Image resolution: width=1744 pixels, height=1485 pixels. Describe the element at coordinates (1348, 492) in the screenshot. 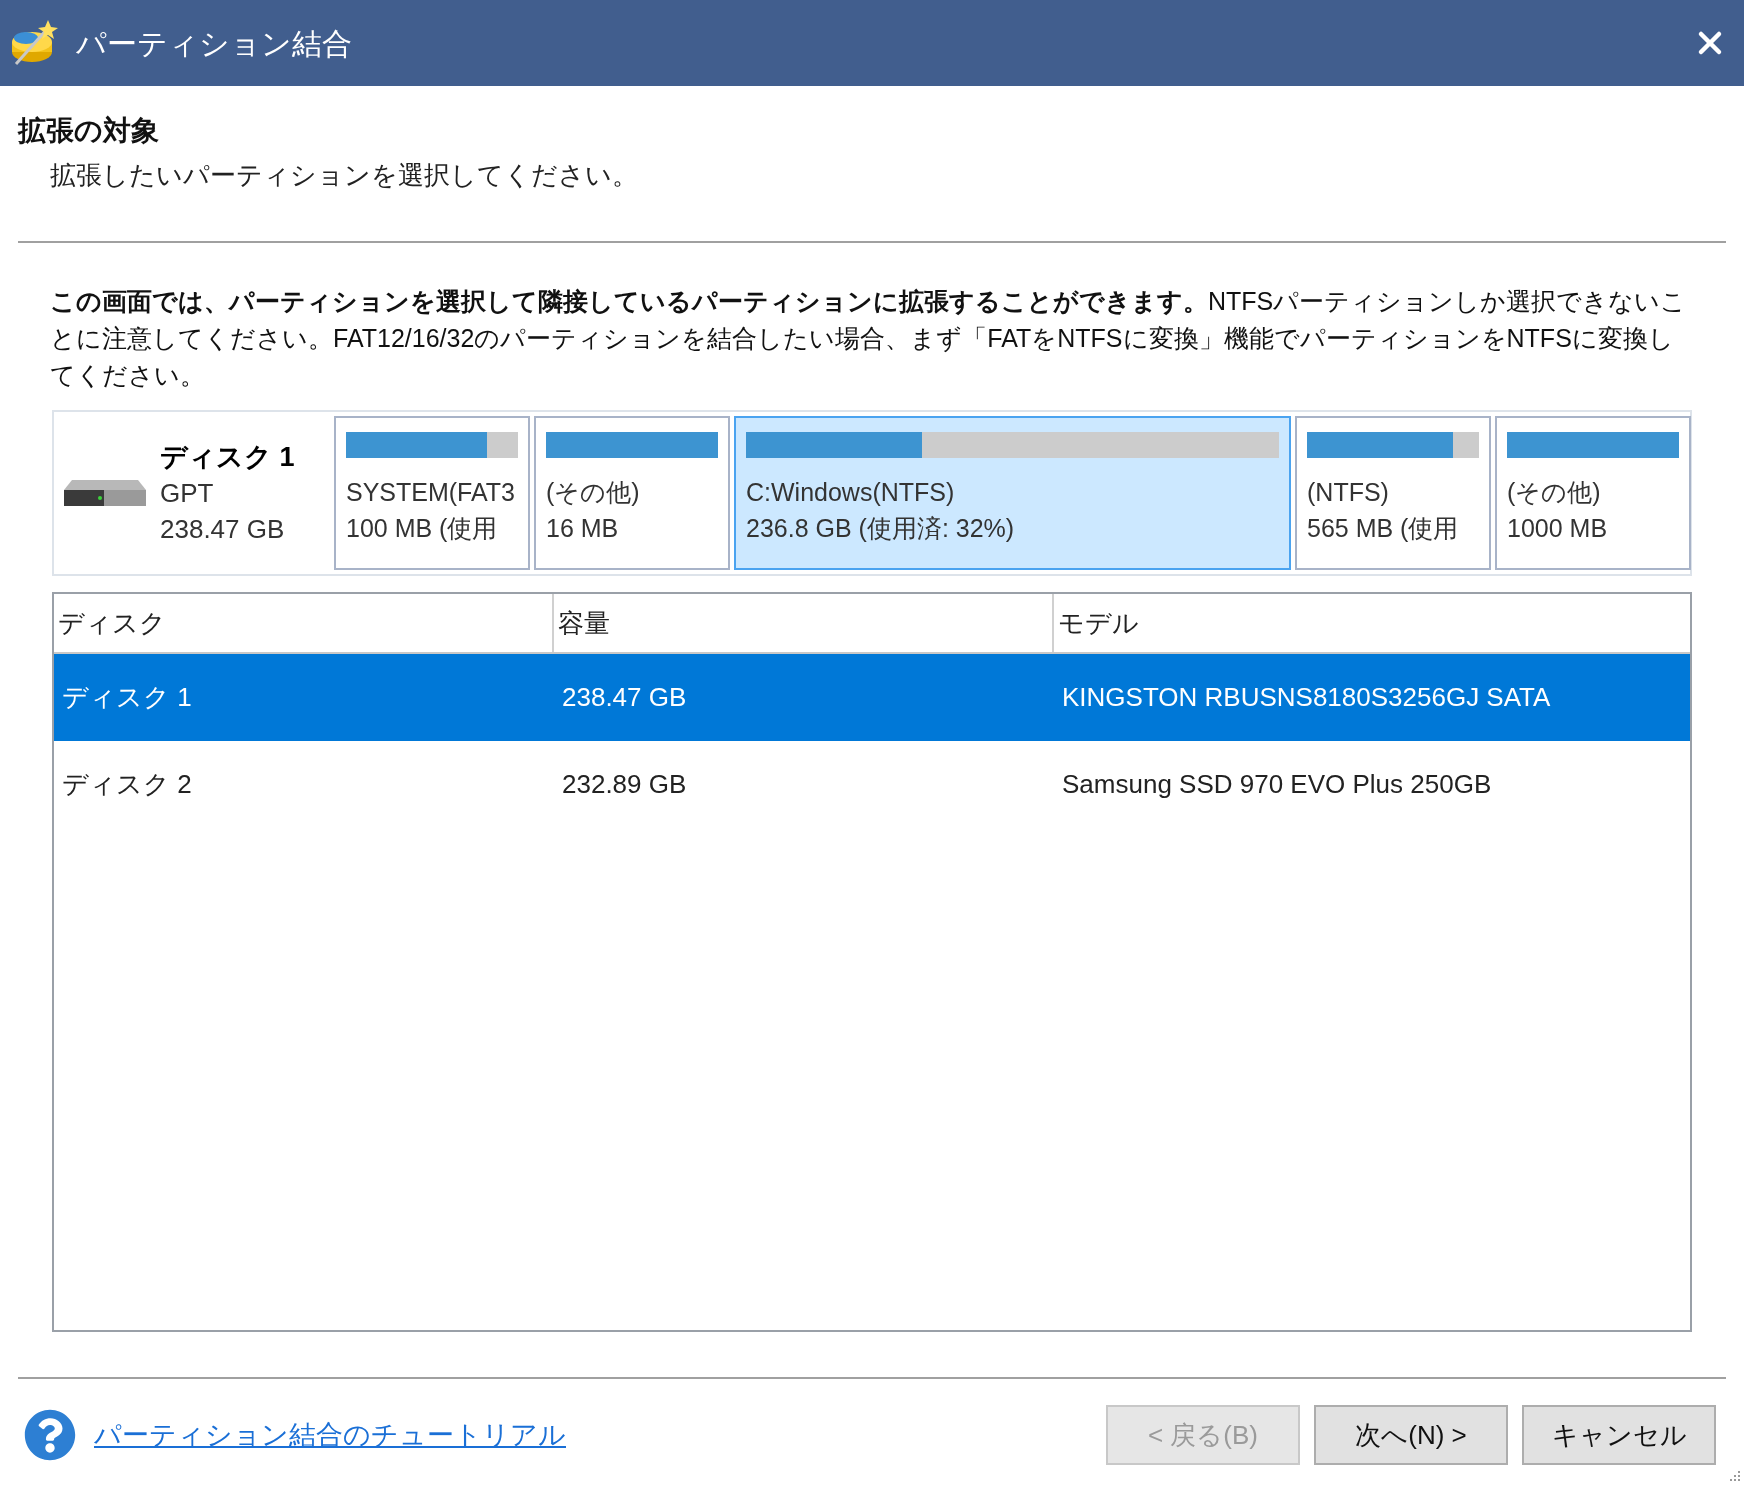

I see `partition-label: (NTFS)` at that location.